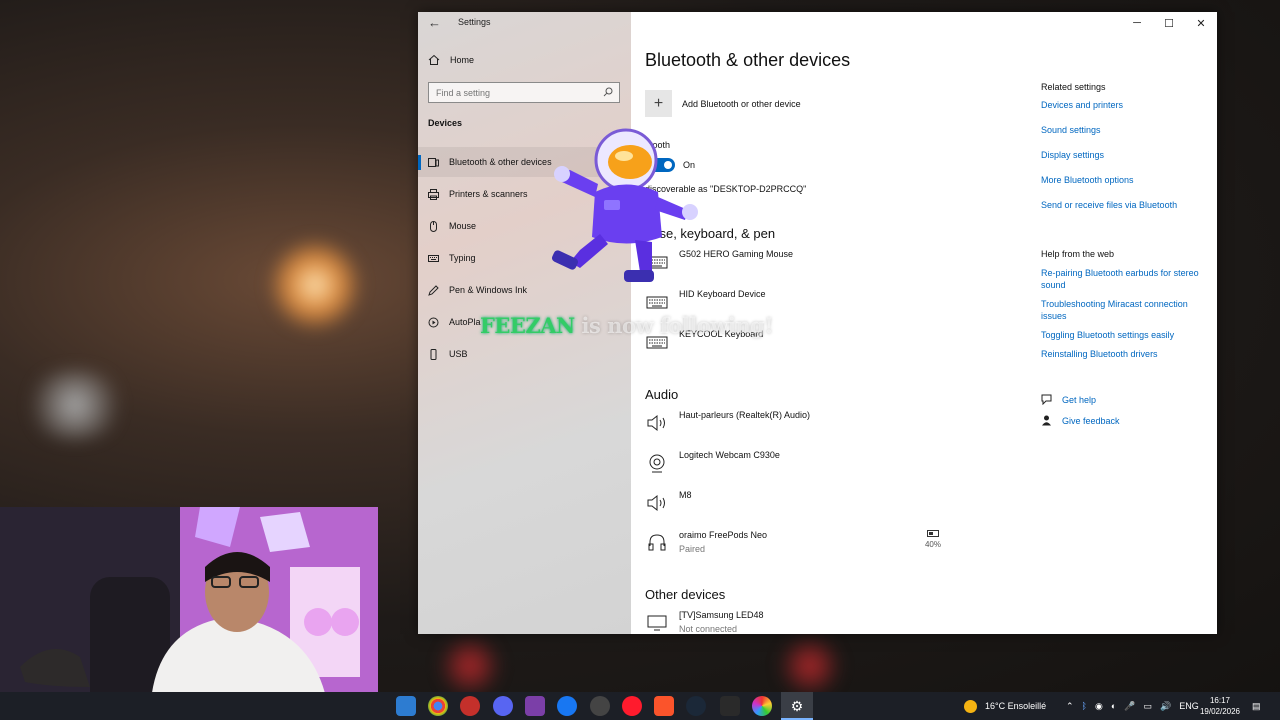 The image size is (1280, 720). Describe the element at coordinates (503, 706) in the screenshot. I see `discord-app-icon` at that location.